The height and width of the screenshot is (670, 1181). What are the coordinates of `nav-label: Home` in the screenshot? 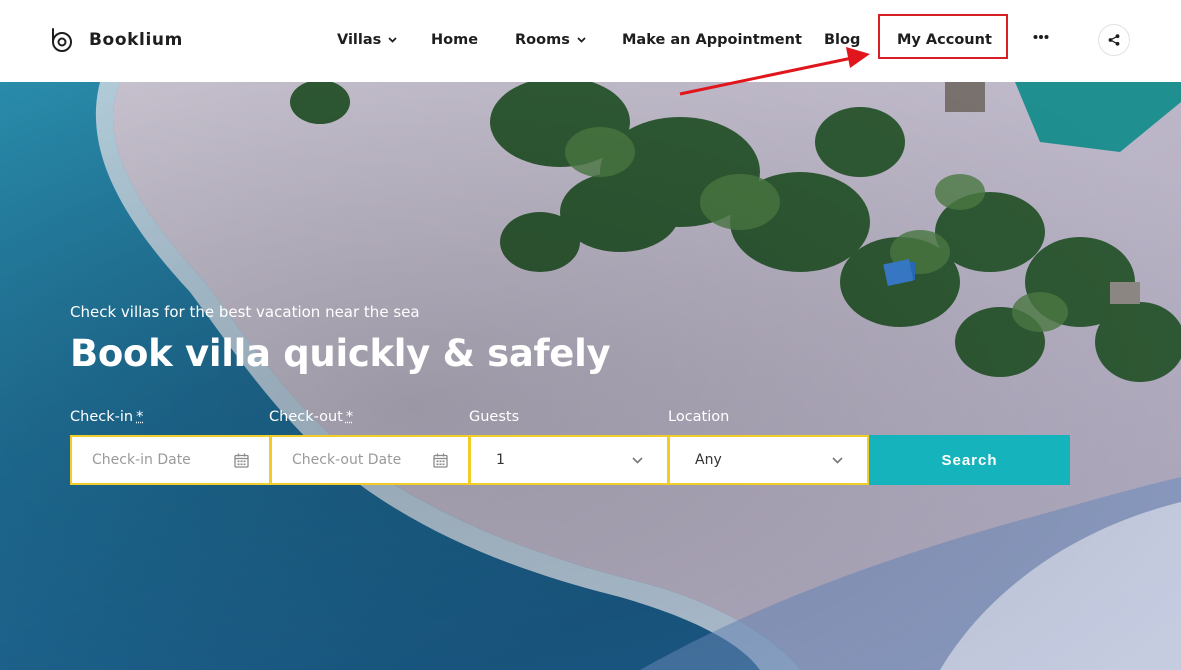 It's located at (455, 40).